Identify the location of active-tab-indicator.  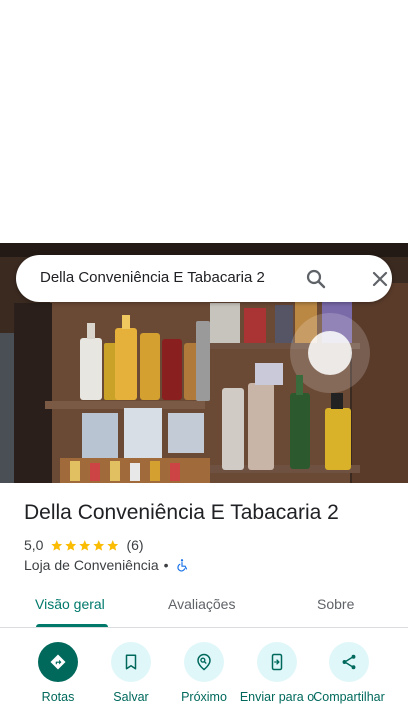
(72, 625).